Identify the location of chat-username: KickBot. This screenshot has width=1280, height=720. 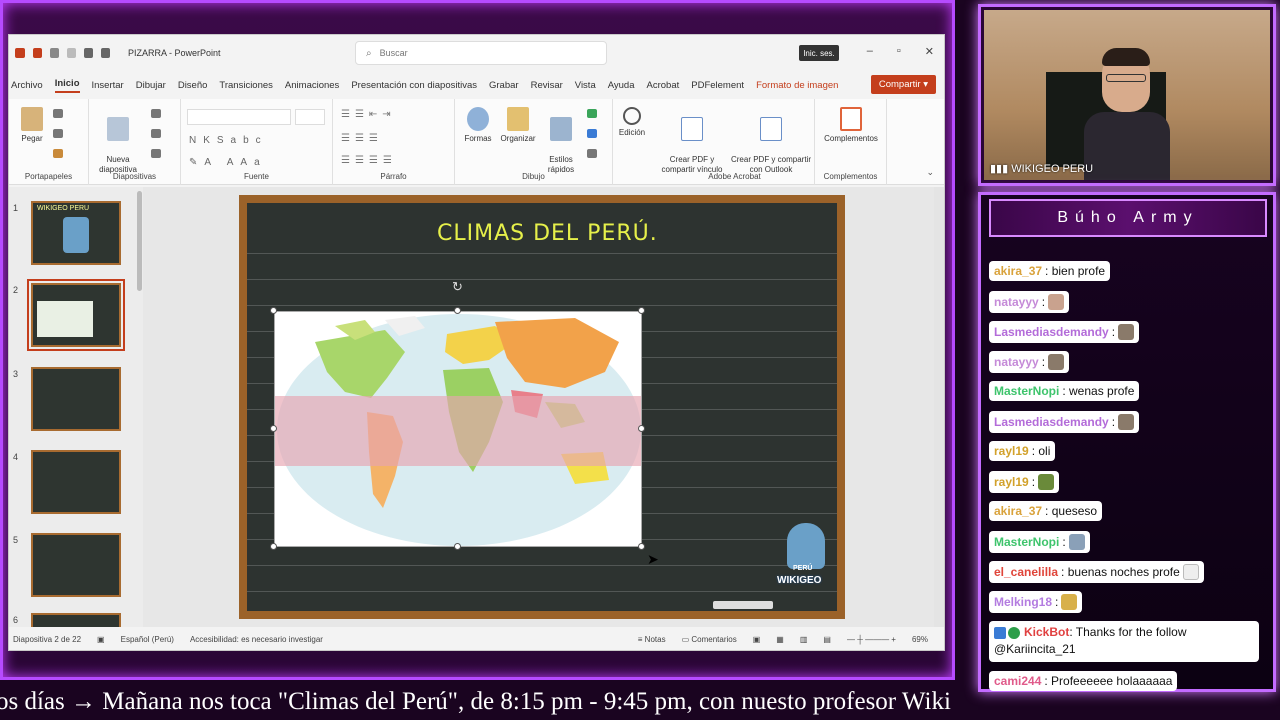
(1046, 632).